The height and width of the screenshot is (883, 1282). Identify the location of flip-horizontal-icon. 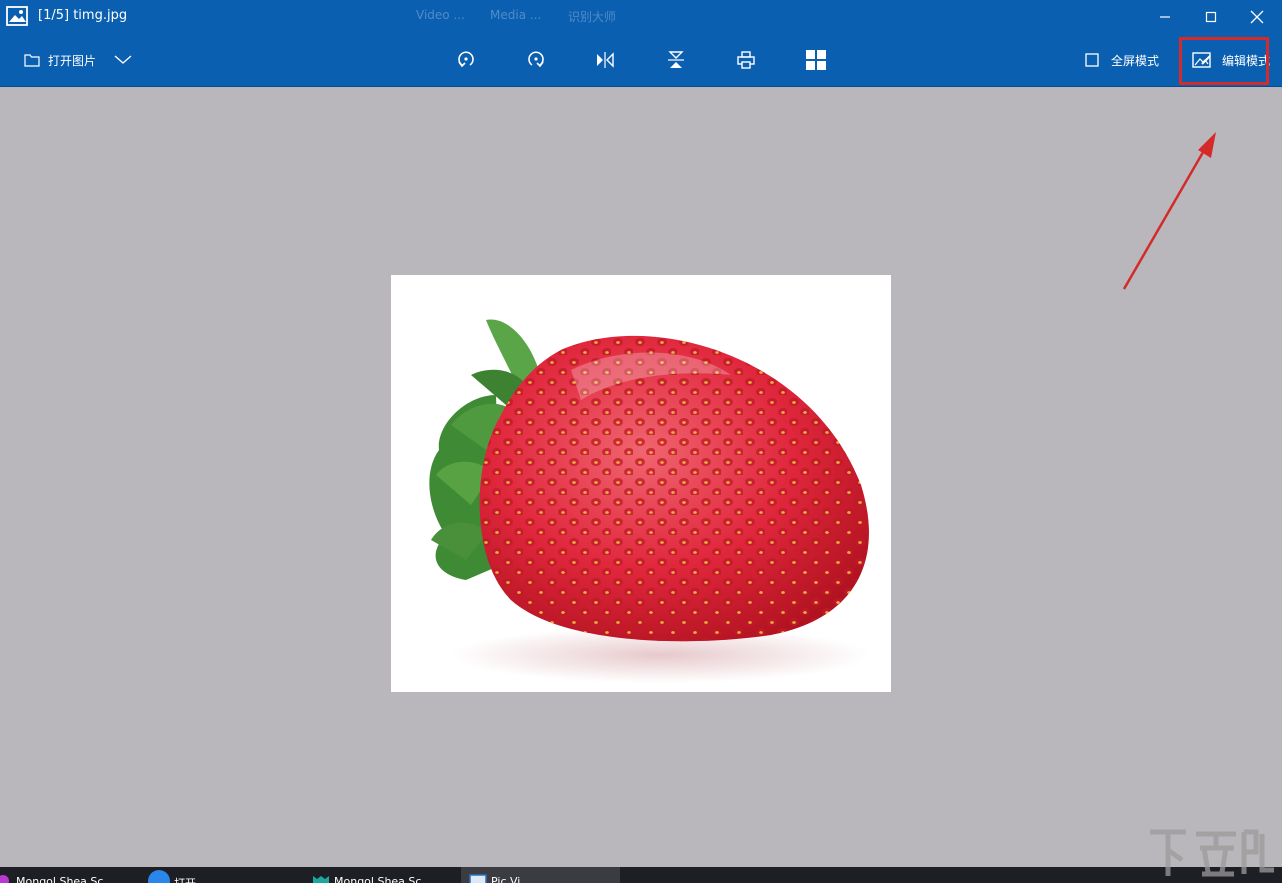
(605, 60).